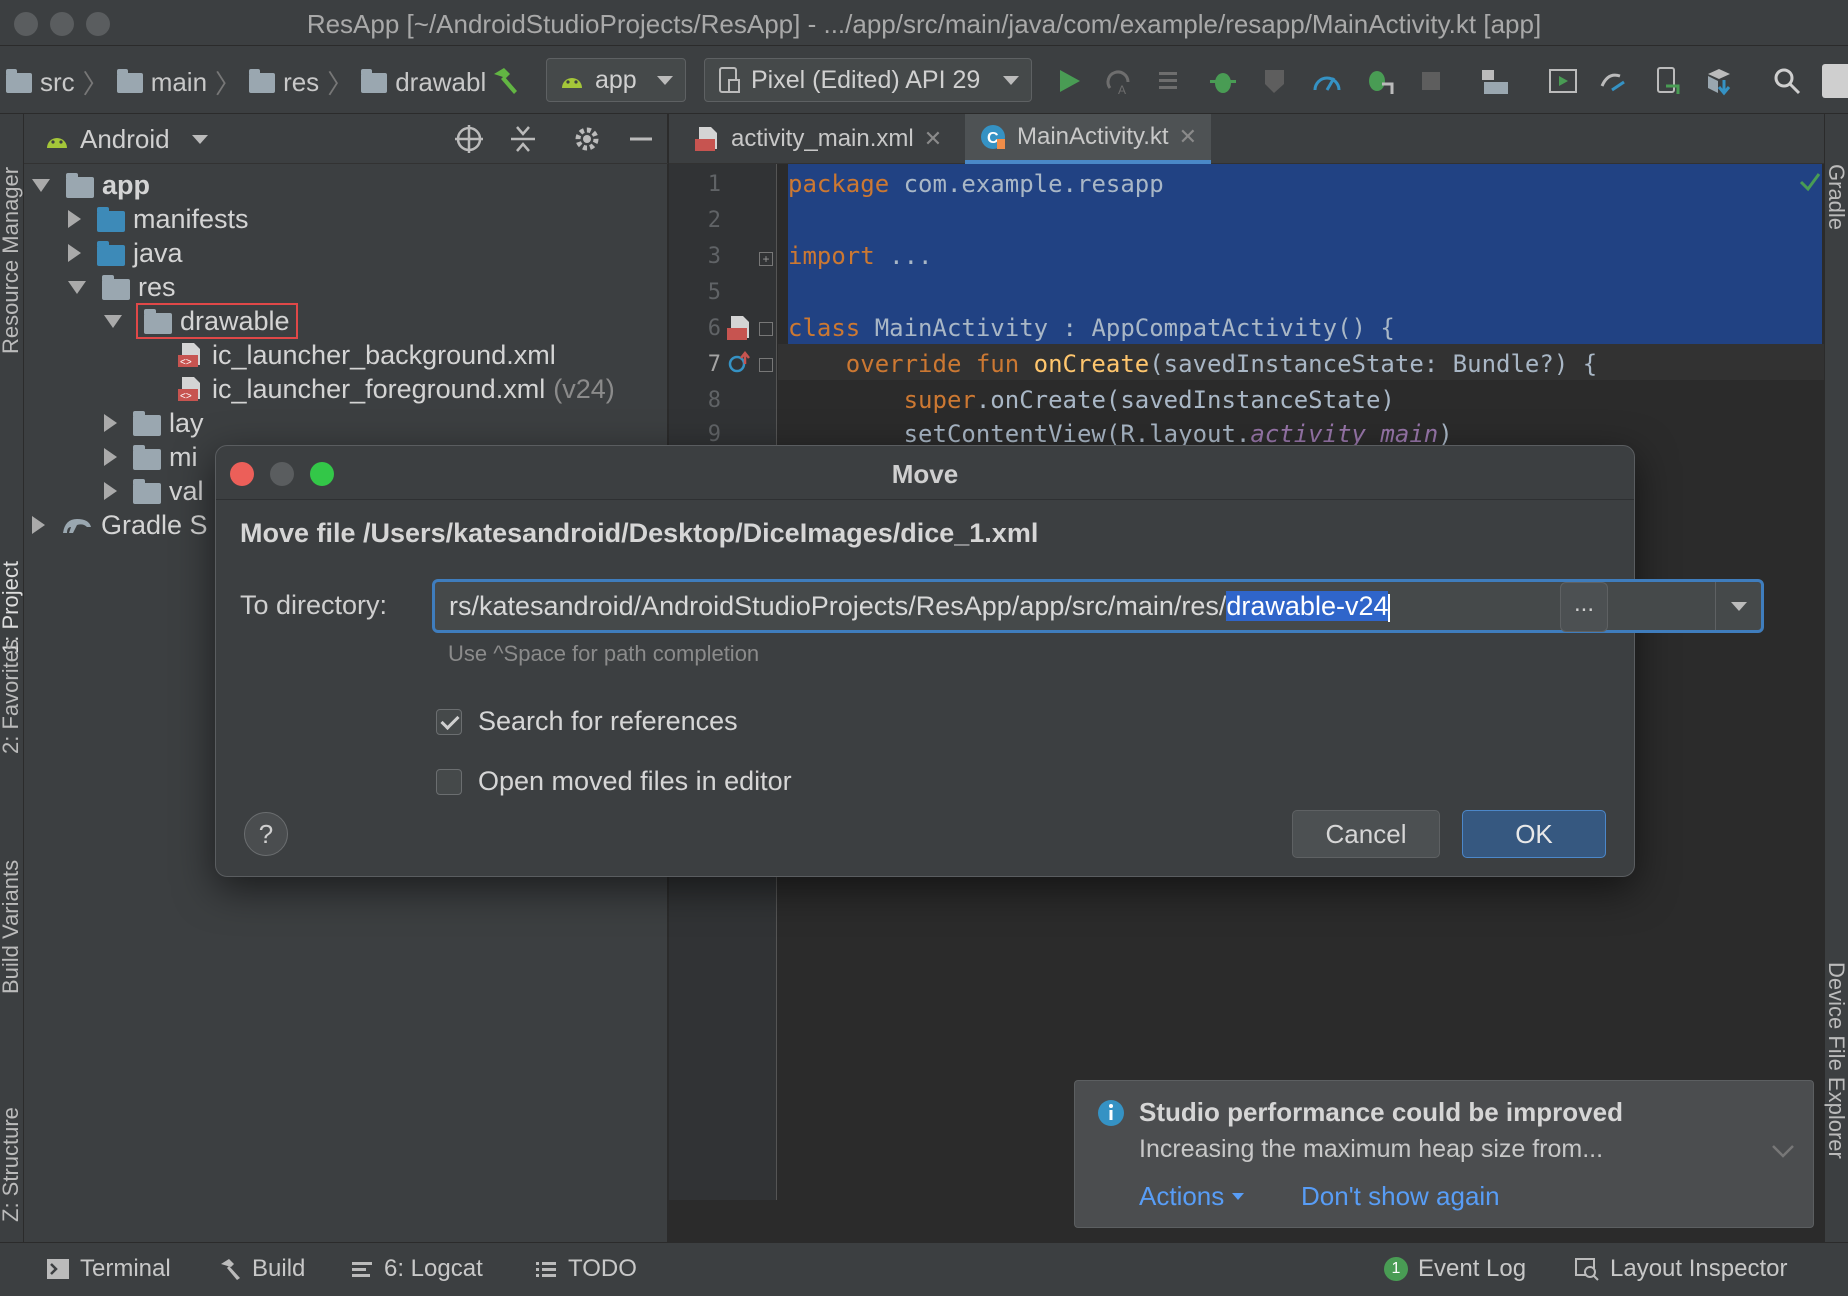 Image resolution: width=1848 pixels, height=1296 pixels. I want to click on tree-item-res: res, so click(122, 287).